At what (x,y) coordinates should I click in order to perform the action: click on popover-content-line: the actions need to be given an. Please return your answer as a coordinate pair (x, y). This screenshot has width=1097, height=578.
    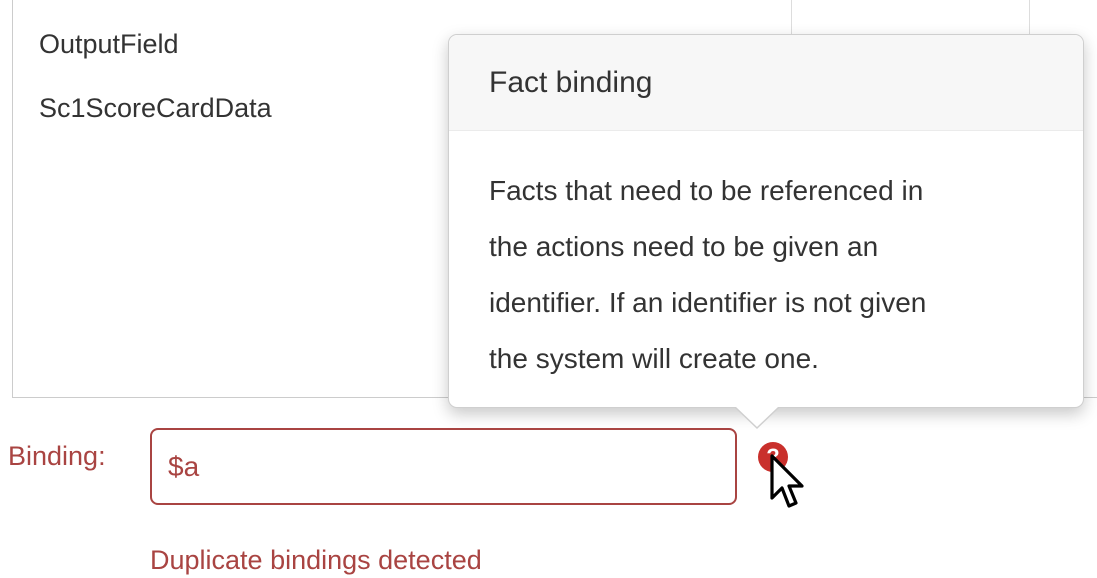
    Looking at the image, I should click on (684, 246).